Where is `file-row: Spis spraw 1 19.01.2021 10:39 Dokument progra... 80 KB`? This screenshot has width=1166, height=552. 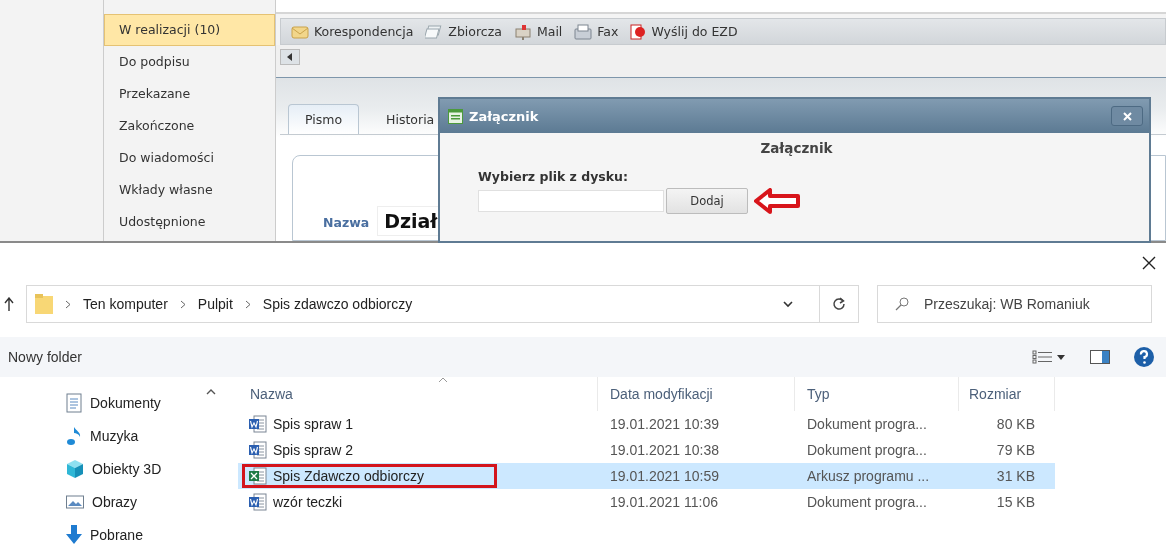
file-row: Spis spraw 1 19.01.2021 10:39 Dokument progra... 80 KB is located at coordinates (646, 424).